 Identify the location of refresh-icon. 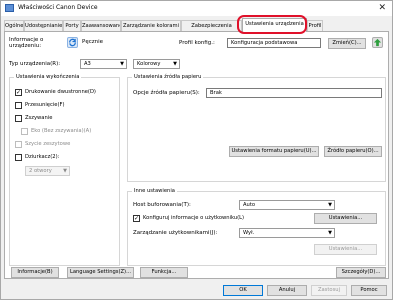
(72, 42).